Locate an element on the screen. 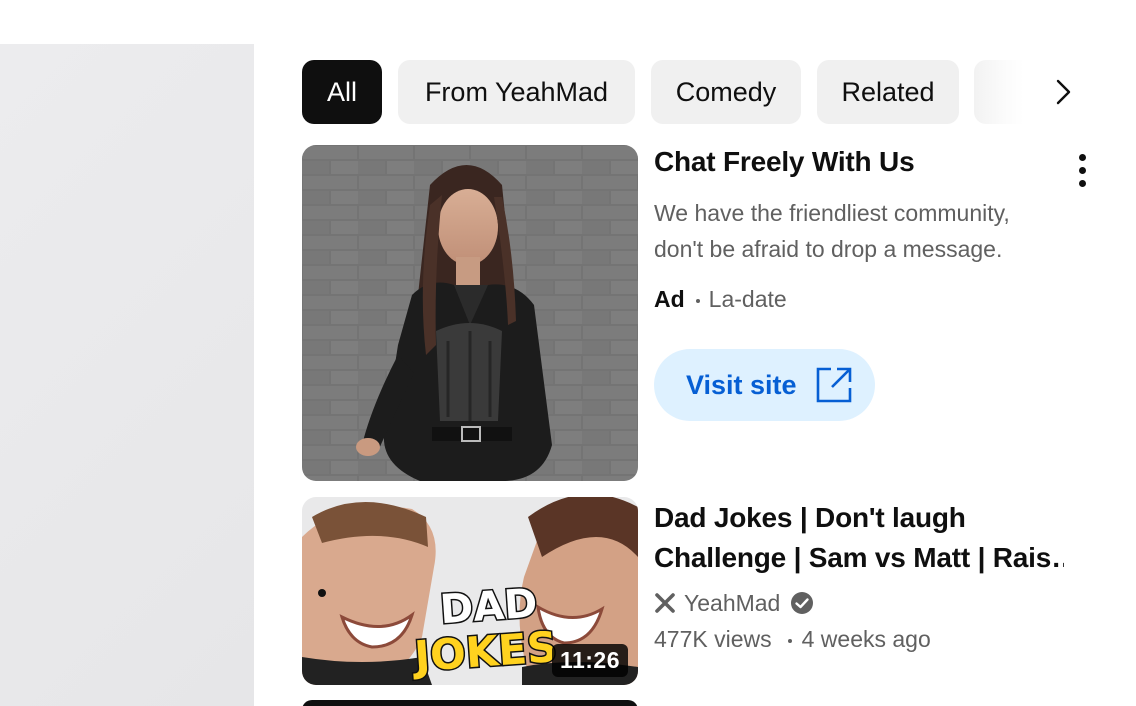 The width and height of the screenshot is (1136, 706). chip-related: Related is located at coordinates (888, 92).